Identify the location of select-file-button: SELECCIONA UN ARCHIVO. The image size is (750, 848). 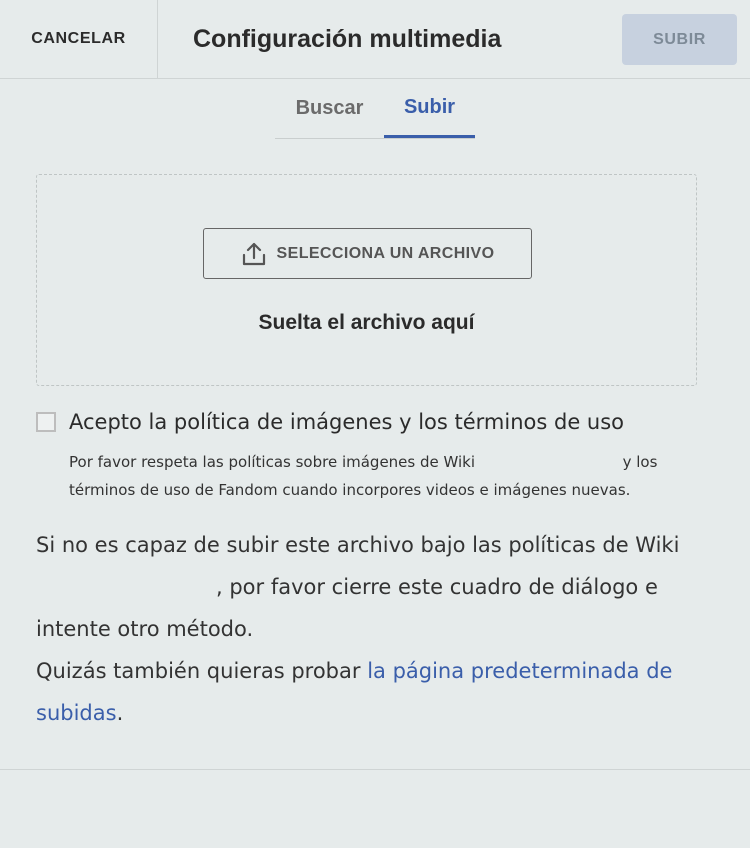
(367, 253).